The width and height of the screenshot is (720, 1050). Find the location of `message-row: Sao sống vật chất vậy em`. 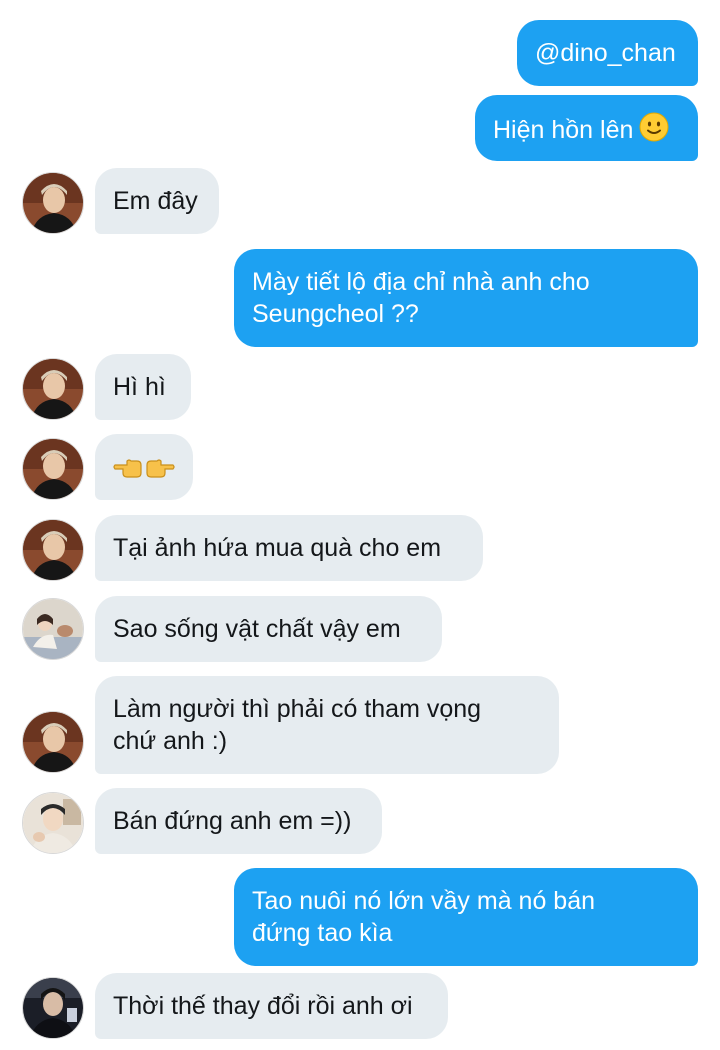

message-row: Sao sống vật chất vậy em is located at coordinates (360, 630).